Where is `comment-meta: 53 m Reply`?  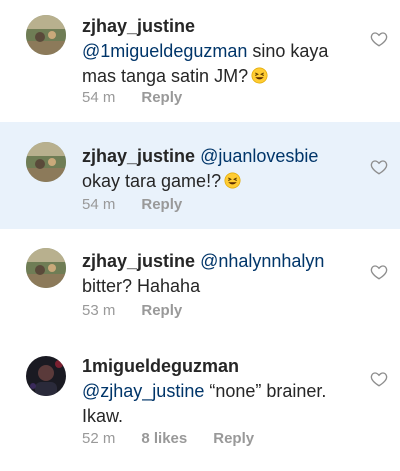
comment-meta: 53 m Reply is located at coordinates (132, 310).